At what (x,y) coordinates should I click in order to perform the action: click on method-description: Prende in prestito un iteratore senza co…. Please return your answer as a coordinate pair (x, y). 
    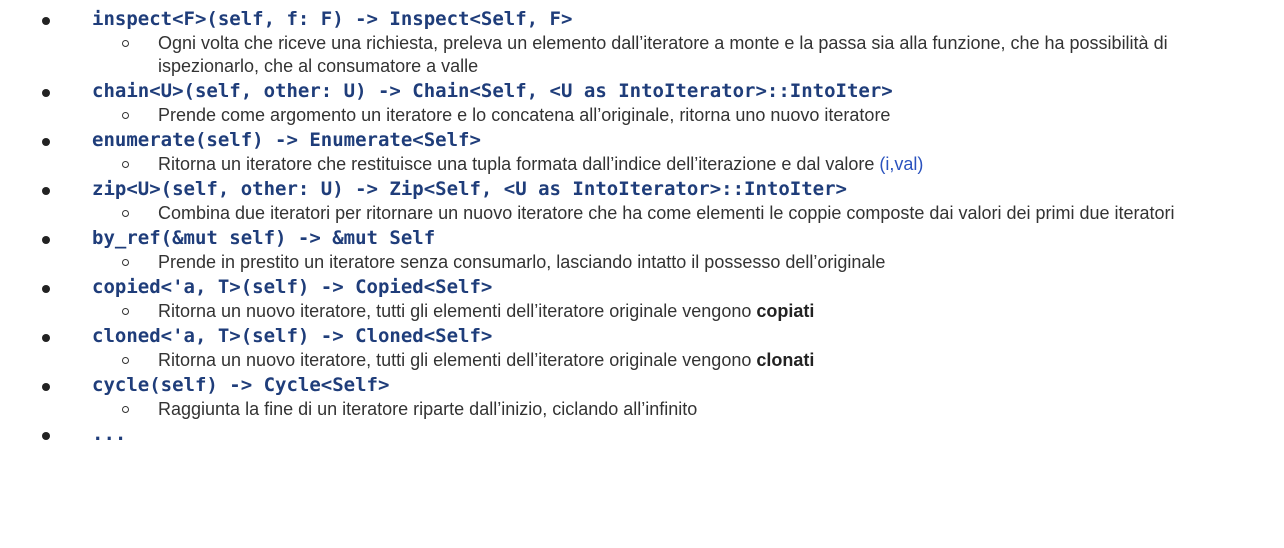
    Looking at the image, I should click on (522, 262).